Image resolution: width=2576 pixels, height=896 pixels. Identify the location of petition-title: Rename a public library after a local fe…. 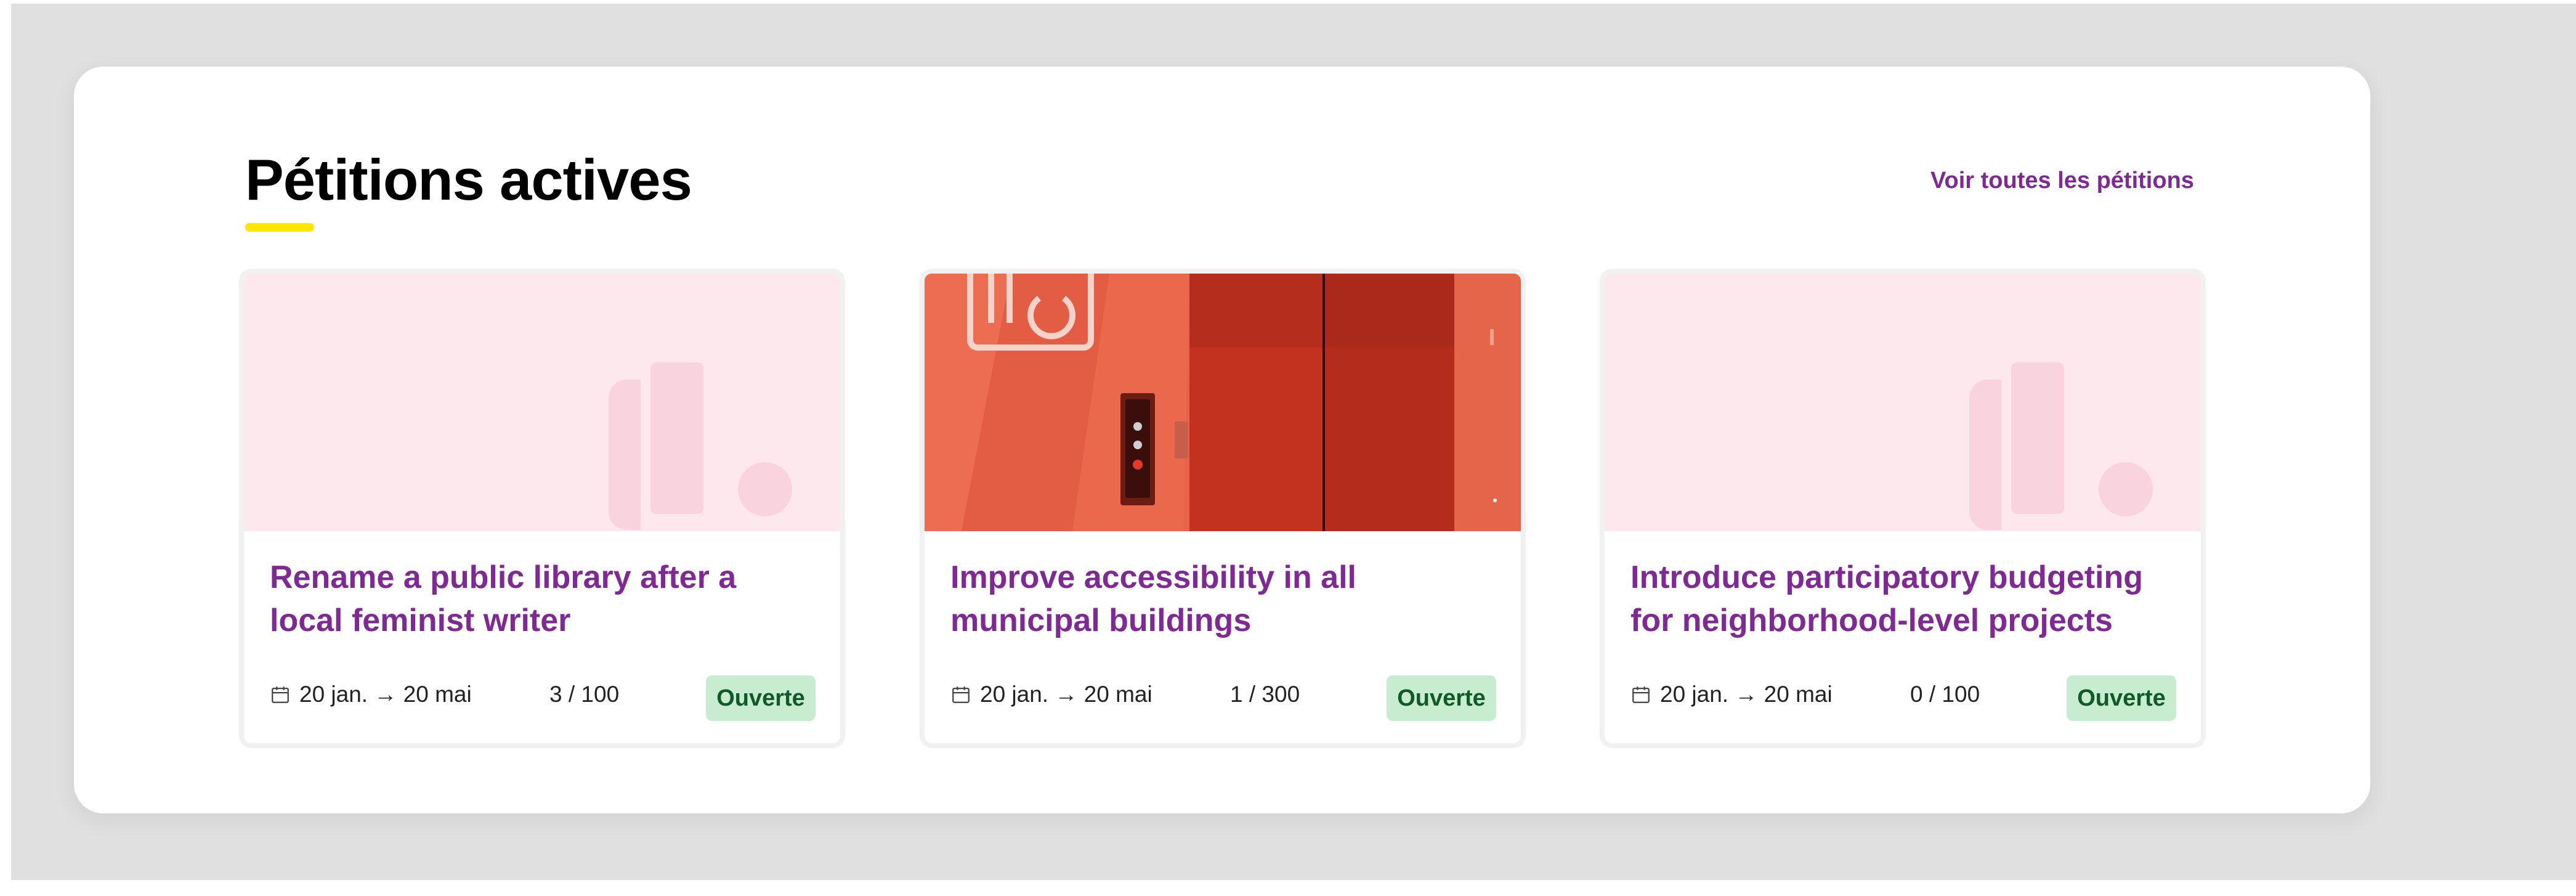
(504, 599).